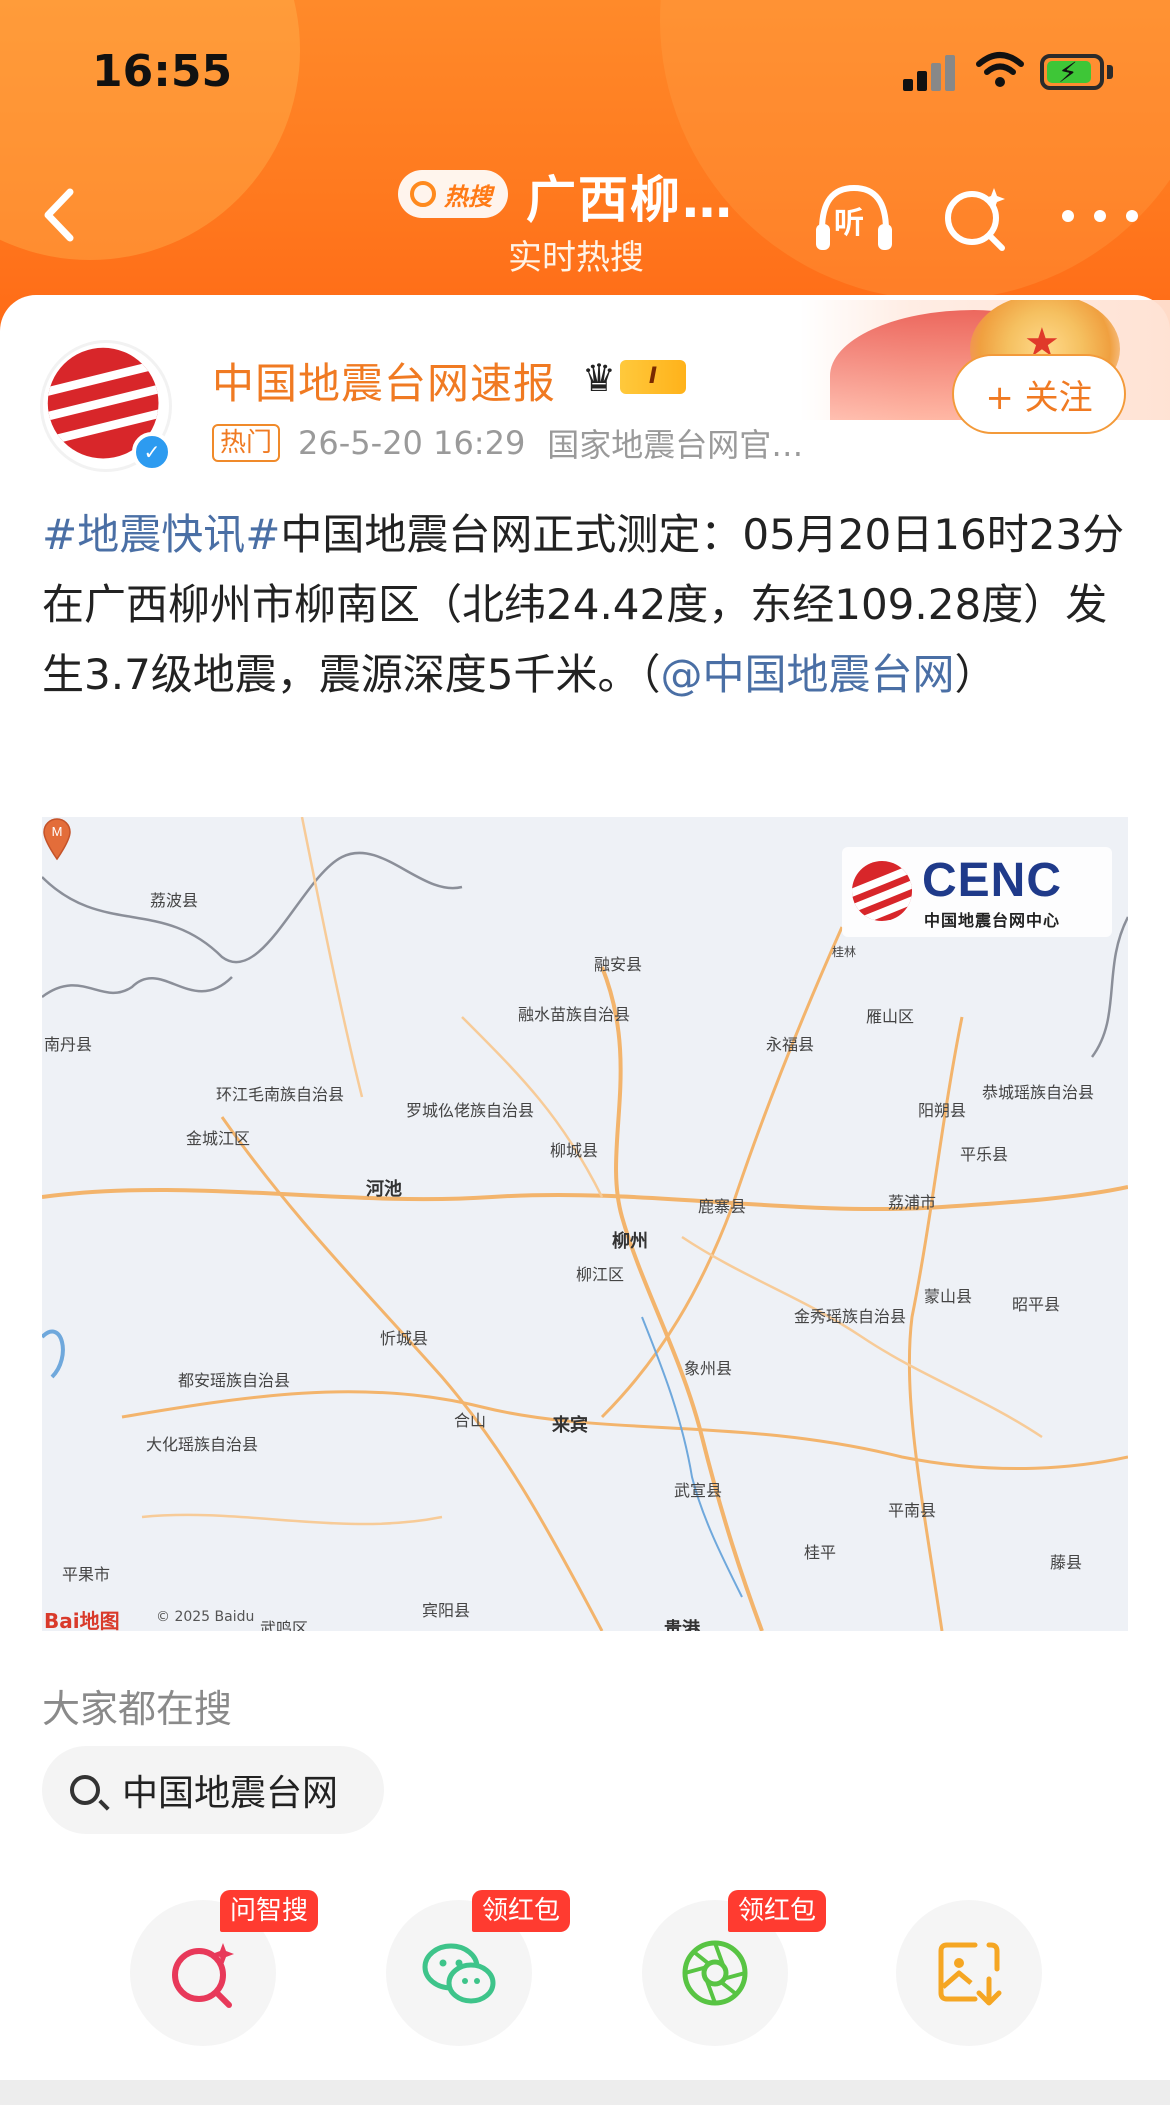 The height and width of the screenshot is (2105, 1170). Describe the element at coordinates (715, 1973) in the screenshot. I see `moments-icon` at that location.